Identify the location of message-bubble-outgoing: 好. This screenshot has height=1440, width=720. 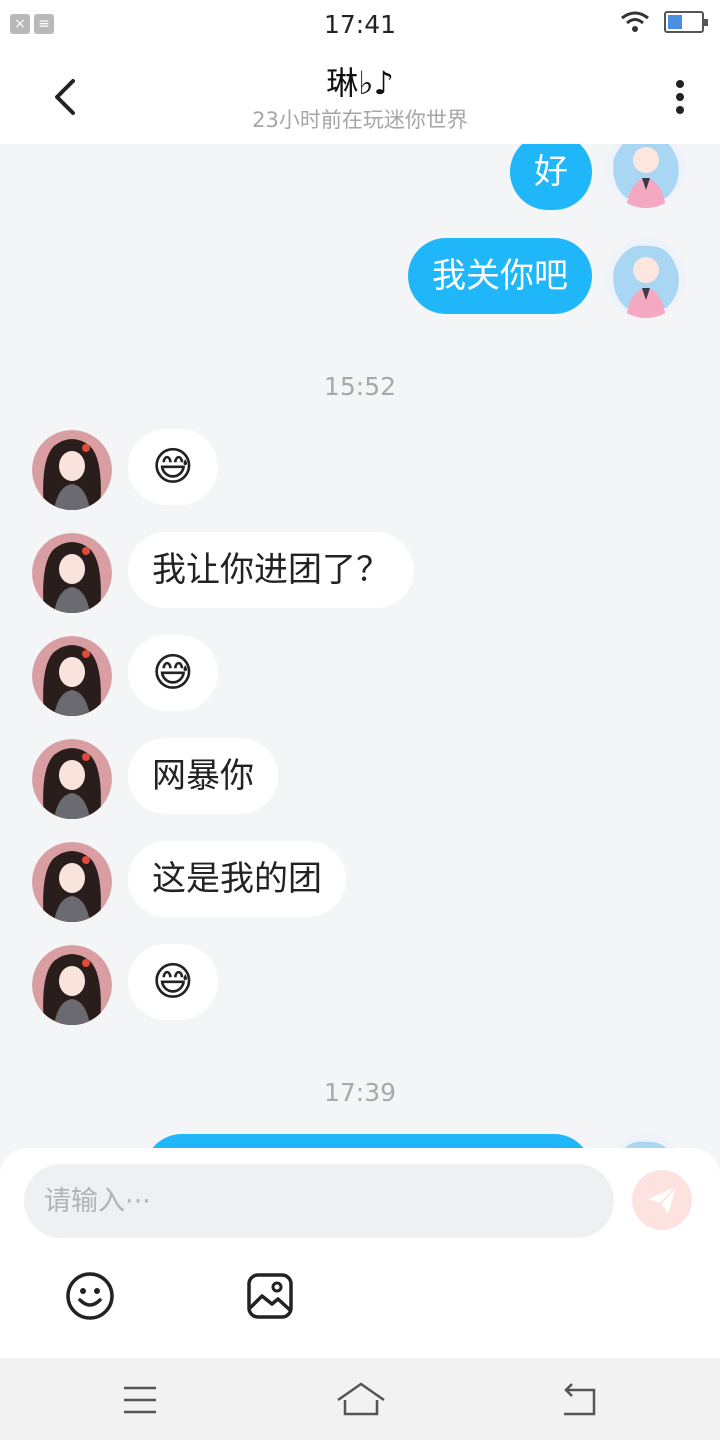
(551, 177).